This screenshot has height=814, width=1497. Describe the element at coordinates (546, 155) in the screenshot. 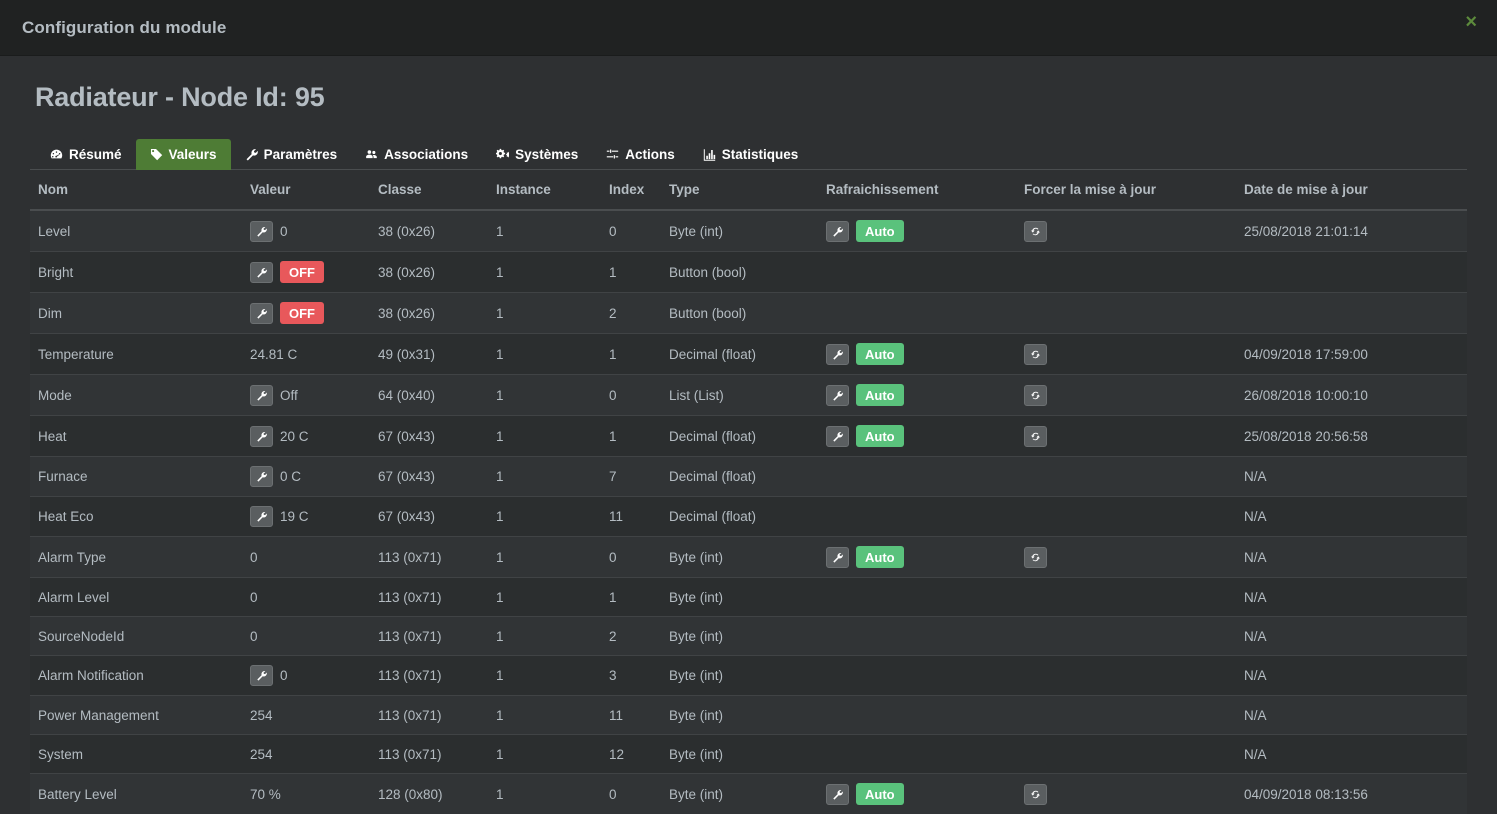

I see `tab-label: Systèmes` at that location.